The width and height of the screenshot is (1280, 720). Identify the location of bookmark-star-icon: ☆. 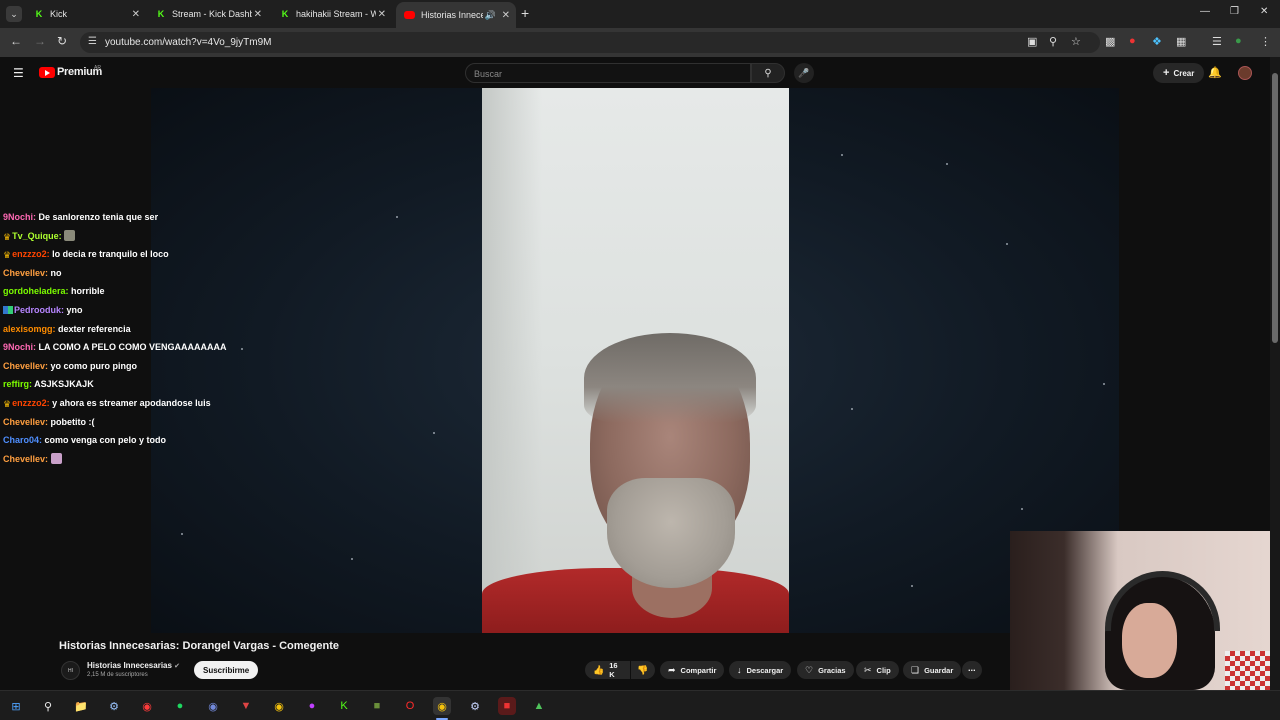
(1076, 41).